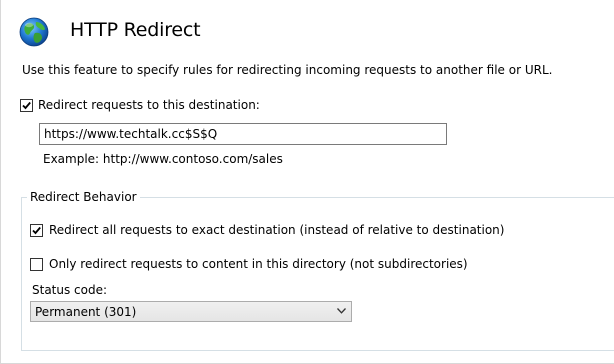  What do you see at coordinates (243, 134) in the screenshot?
I see `destination-url-input: https://www.techtalk.cc$S$Q` at bounding box center [243, 134].